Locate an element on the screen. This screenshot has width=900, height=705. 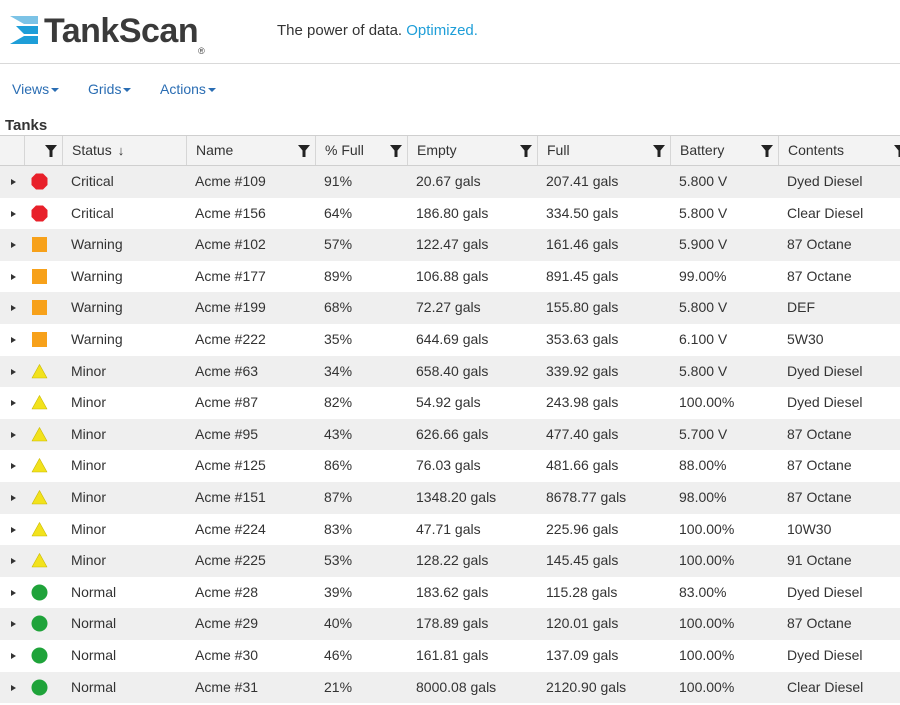
contents-cell: DEF is located at coordinates (801, 307).